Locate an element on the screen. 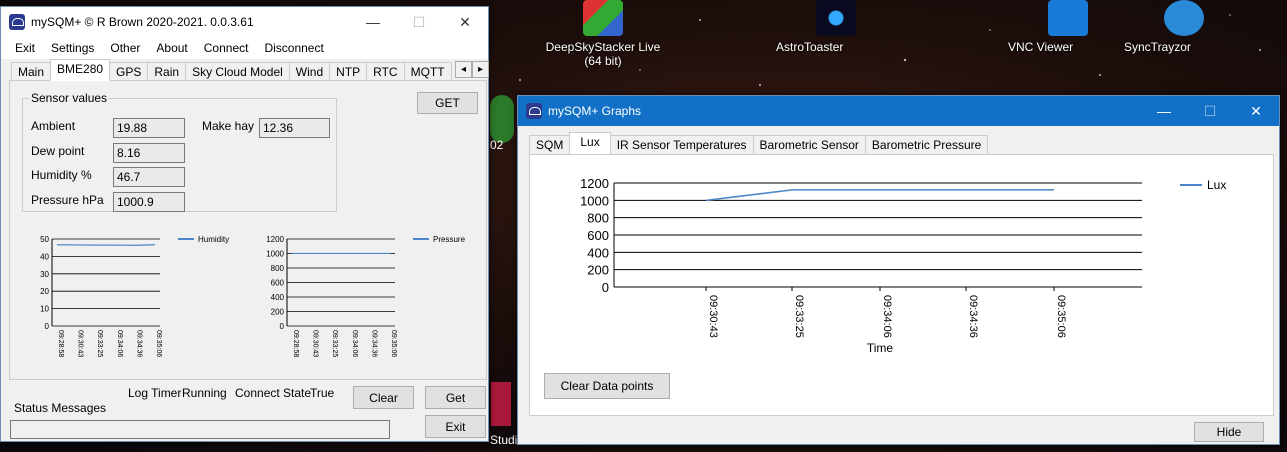 This screenshot has height=452, width=1287. tab-rain: Rain is located at coordinates (167, 71).